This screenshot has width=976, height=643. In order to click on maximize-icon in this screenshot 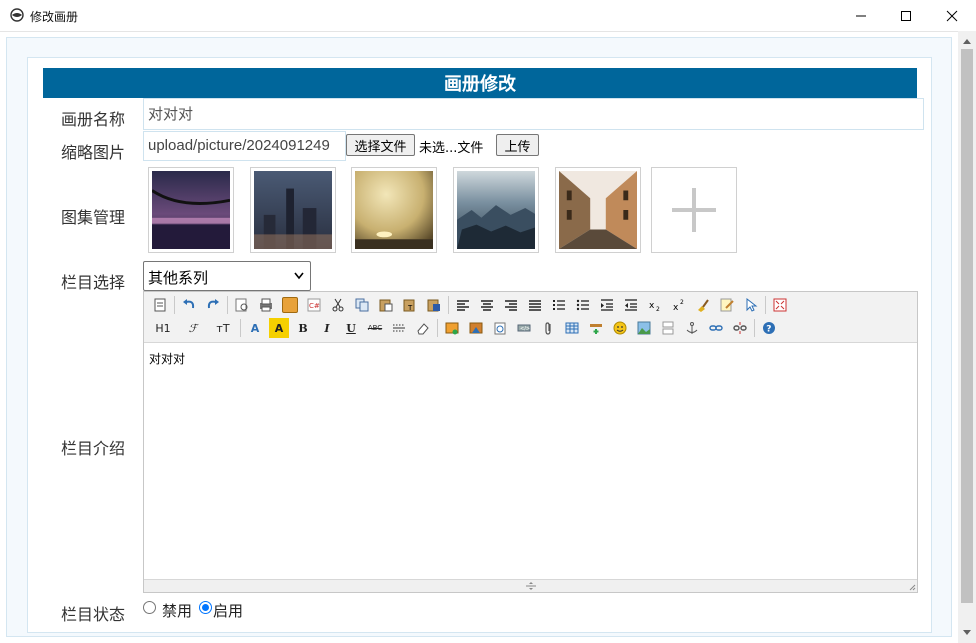, I will do `click(906, 15)`.